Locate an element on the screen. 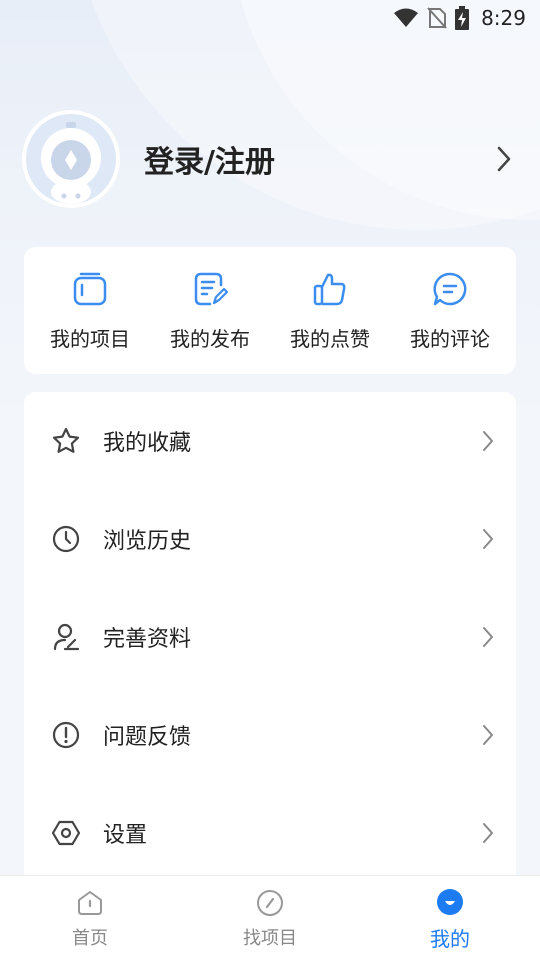  quick-action-label: 我的点赞 is located at coordinates (330, 339).